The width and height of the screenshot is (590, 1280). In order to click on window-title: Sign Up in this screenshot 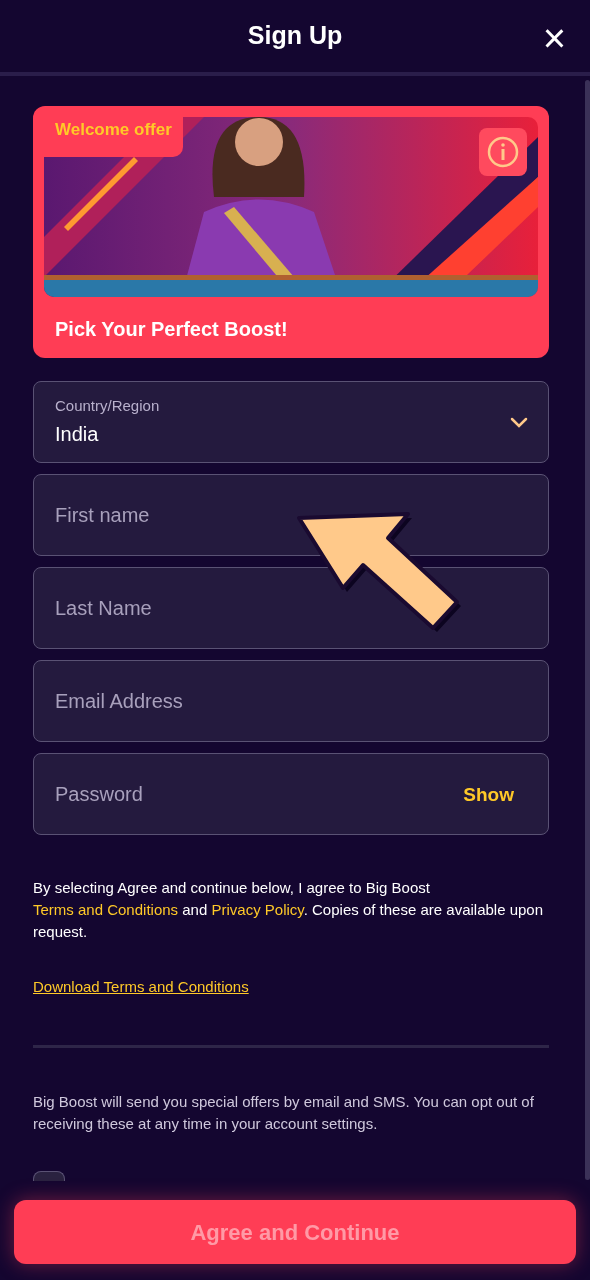, I will do `click(295, 36)`.